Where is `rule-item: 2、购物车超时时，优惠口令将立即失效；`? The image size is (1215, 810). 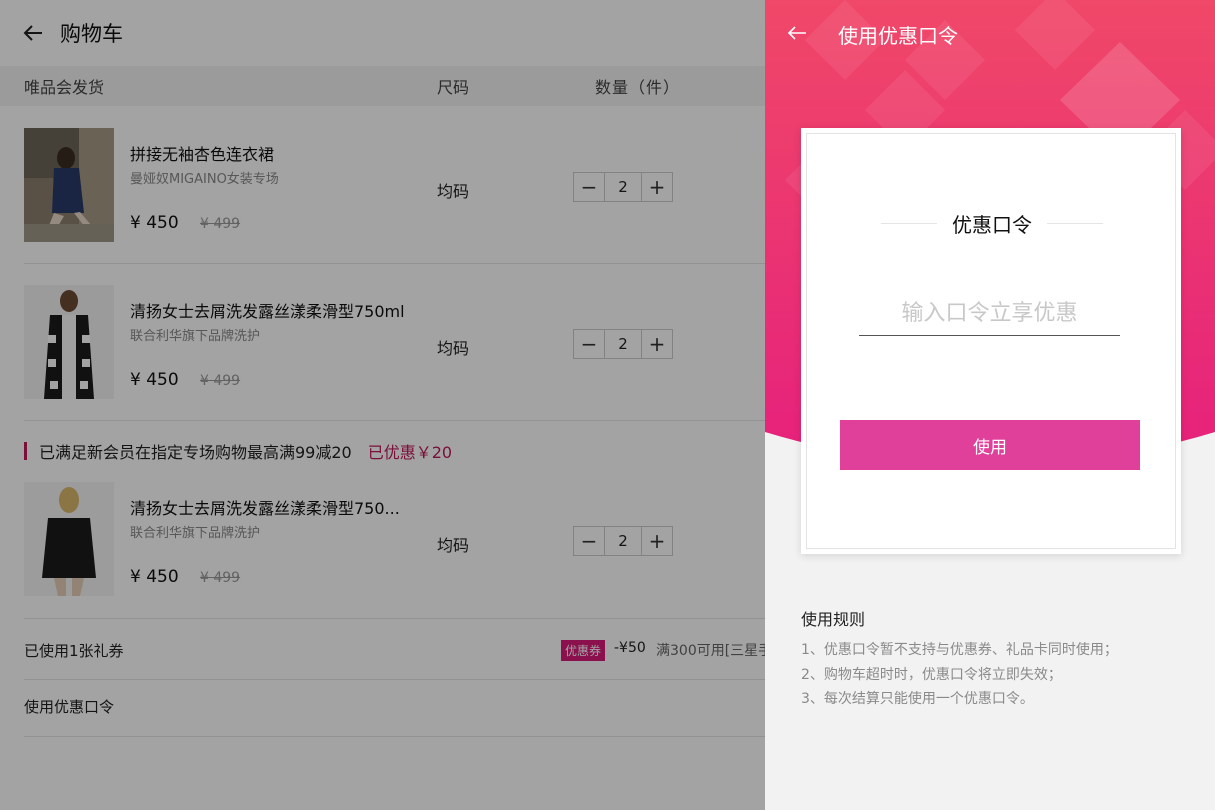 rule-item: 2、购物车超时时，优惠口令将立即失效； is located at coordinates (931, 674).